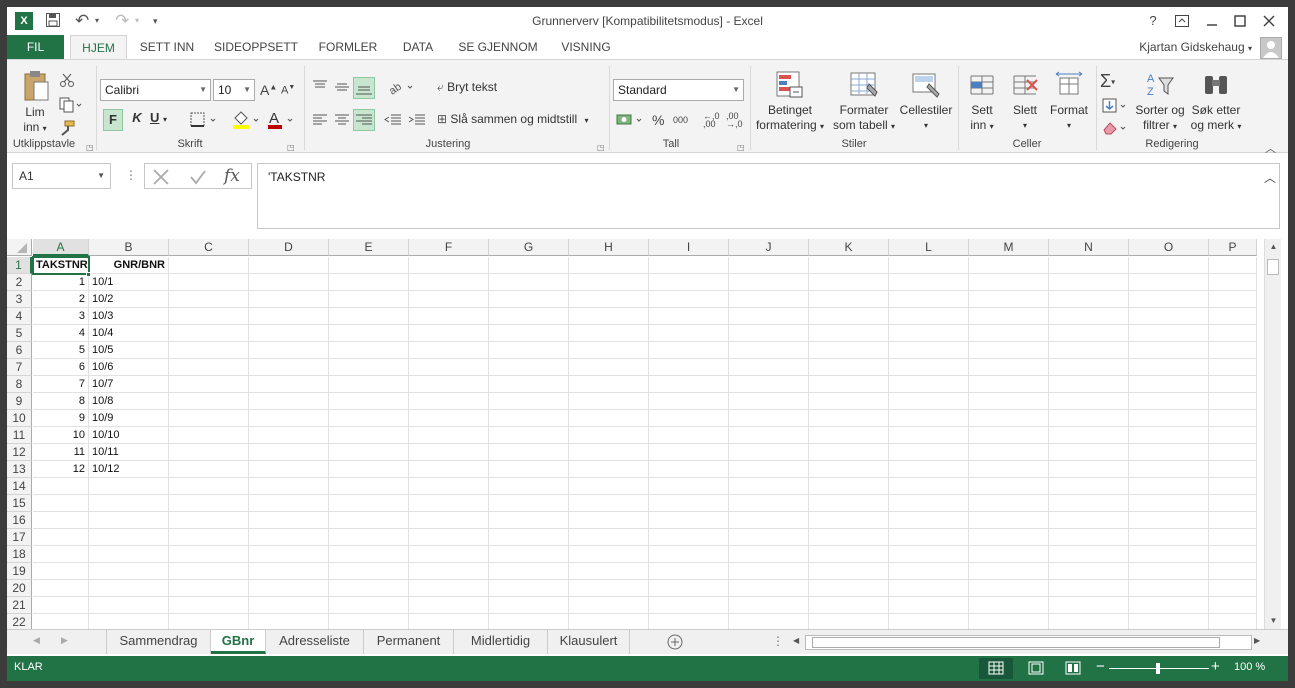 The width and height of the screenshot is (1295, 688). Describe the element at coordinates (1169, 299) in the screenshot. I see `cell-o3` at that location.